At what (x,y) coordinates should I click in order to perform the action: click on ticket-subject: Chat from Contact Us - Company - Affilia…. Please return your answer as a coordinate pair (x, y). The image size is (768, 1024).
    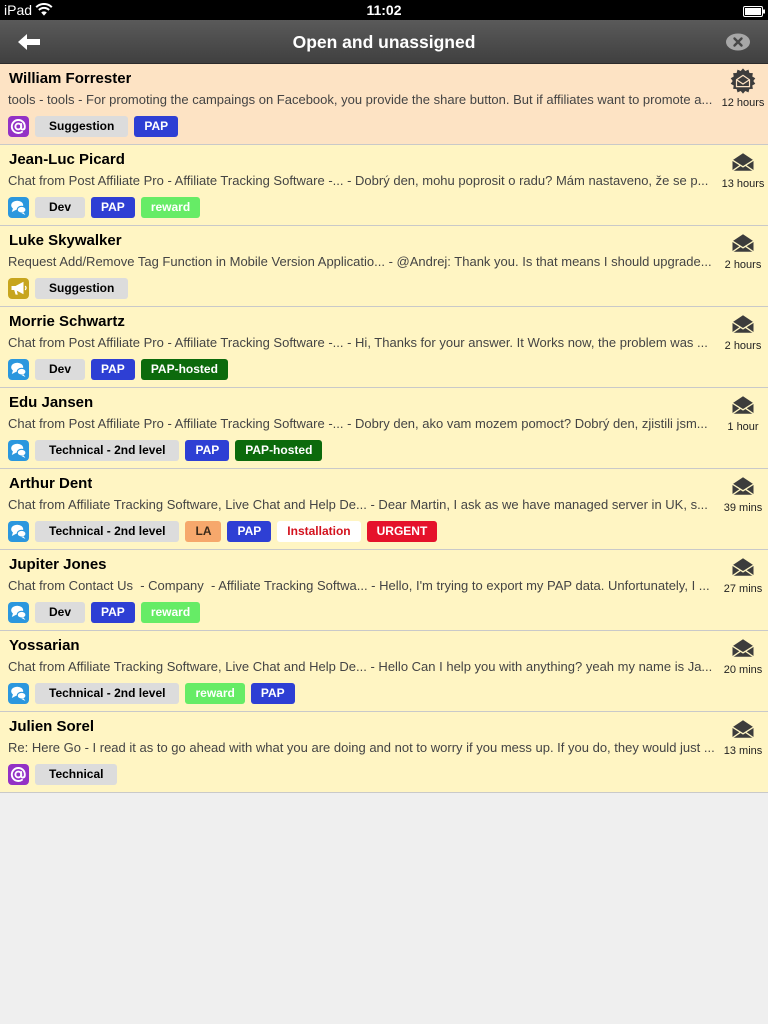
    Looking at the image, I should click on (359, 585).